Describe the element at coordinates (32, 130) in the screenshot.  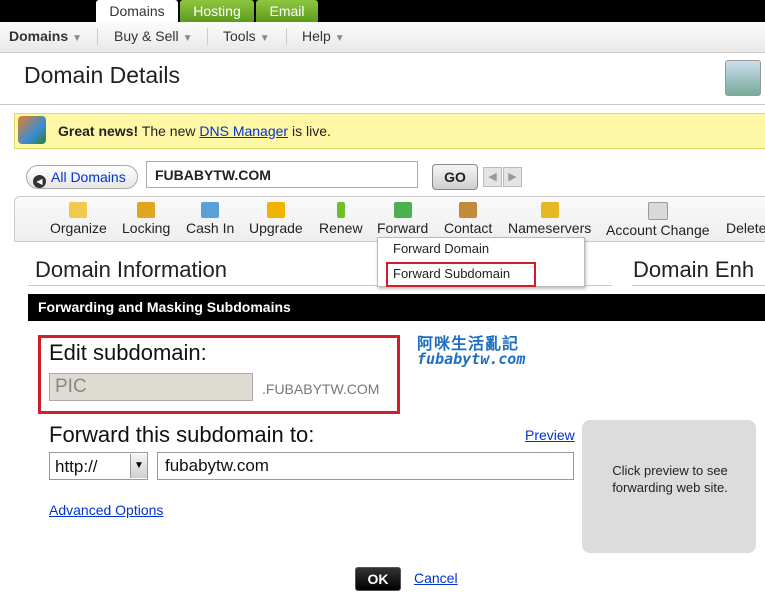
I see `announcement-icon` at that location.